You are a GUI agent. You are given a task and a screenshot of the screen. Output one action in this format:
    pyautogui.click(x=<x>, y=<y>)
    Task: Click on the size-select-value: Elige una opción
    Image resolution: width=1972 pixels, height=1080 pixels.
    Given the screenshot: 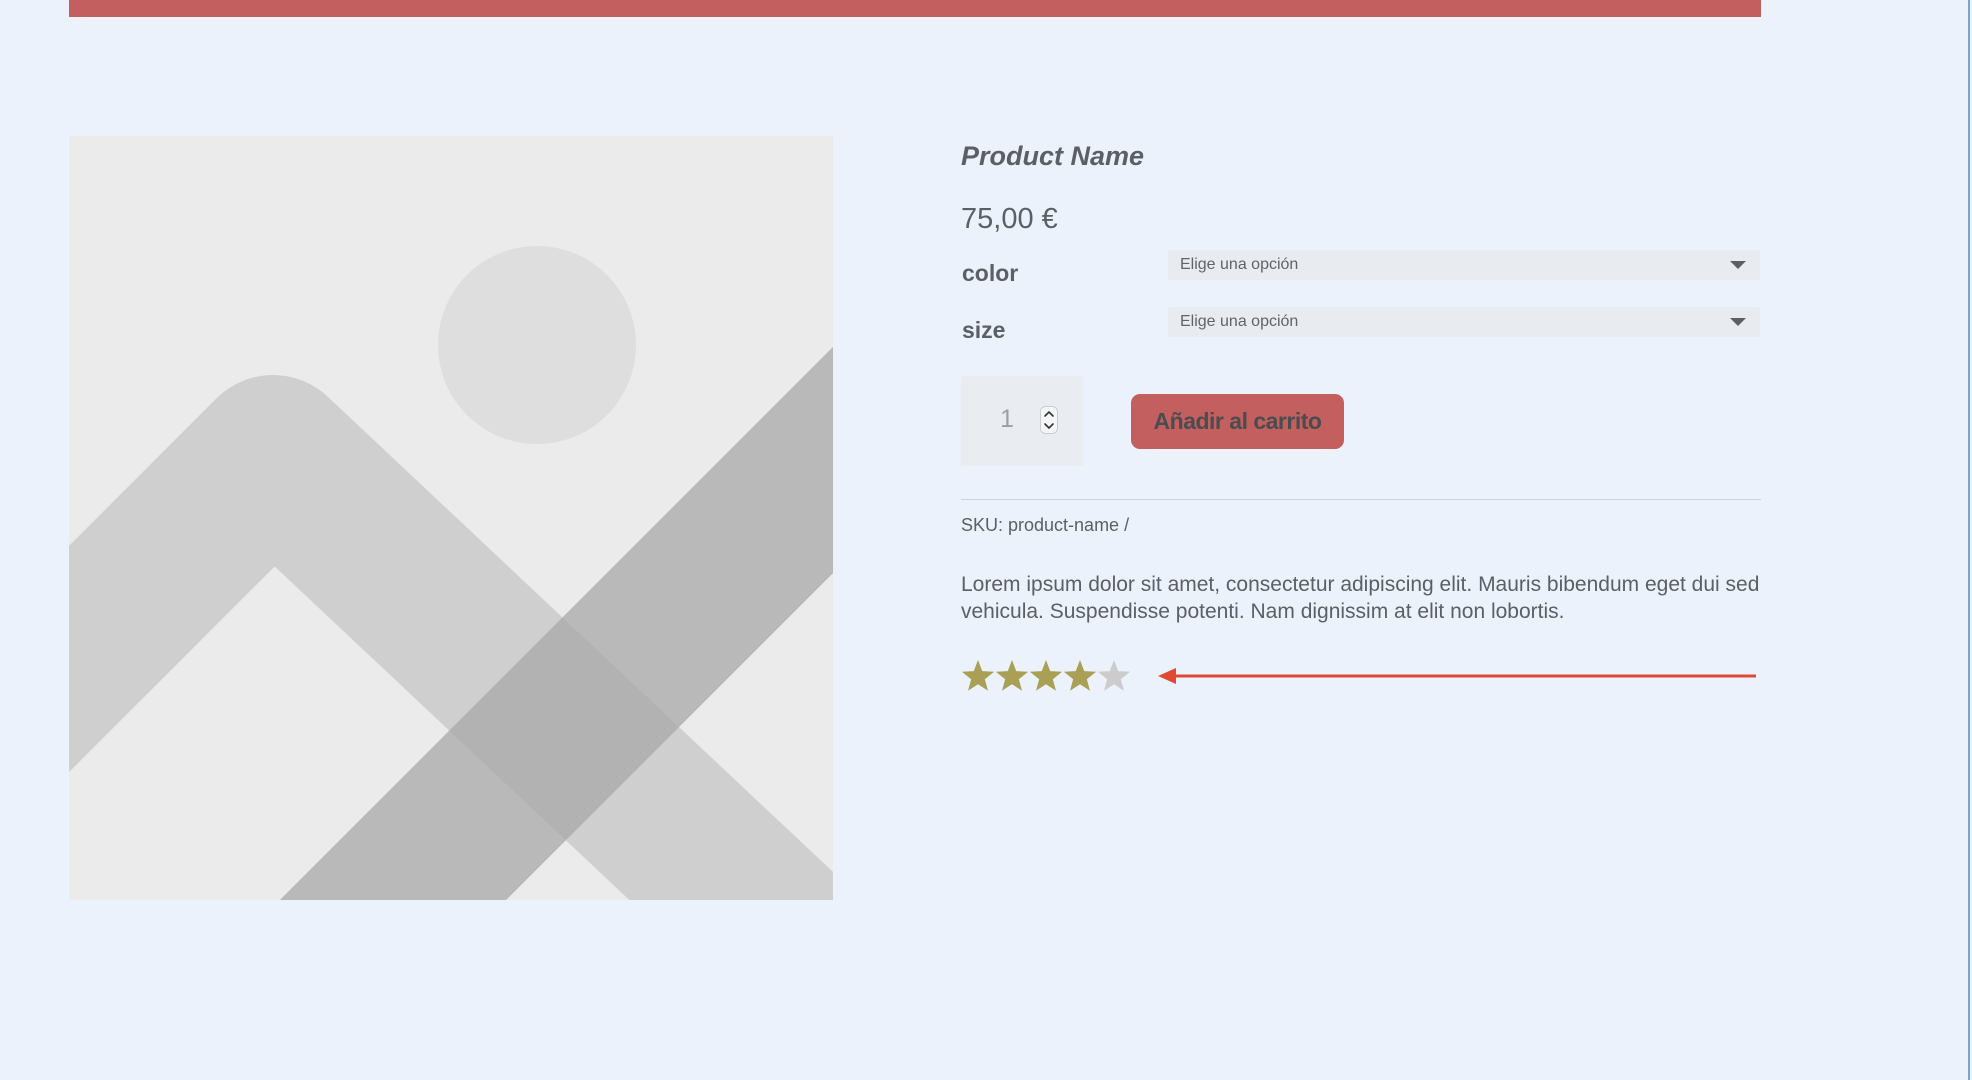 What is the action you would take?
    pyautogui.click(x=1239, y=321)
    